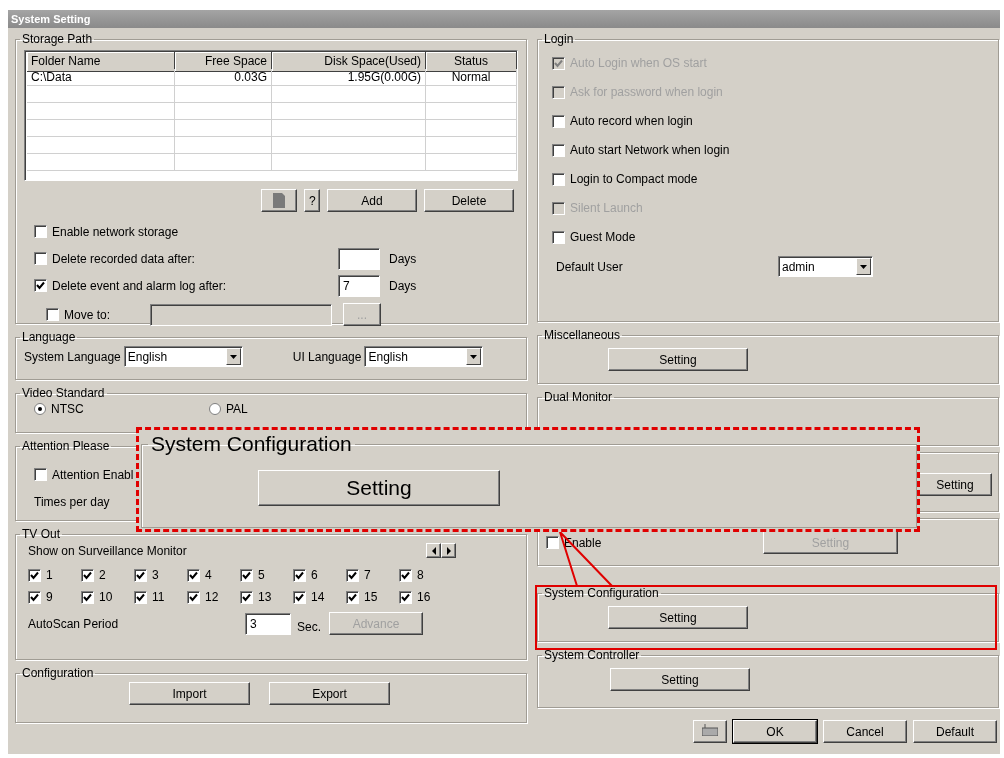 This screenshot has height=758, width=1004. What do you see at coordinates (66, 446) in the screenshot?
I see `group-title: Attention Please` at bounding box center [66, 446].